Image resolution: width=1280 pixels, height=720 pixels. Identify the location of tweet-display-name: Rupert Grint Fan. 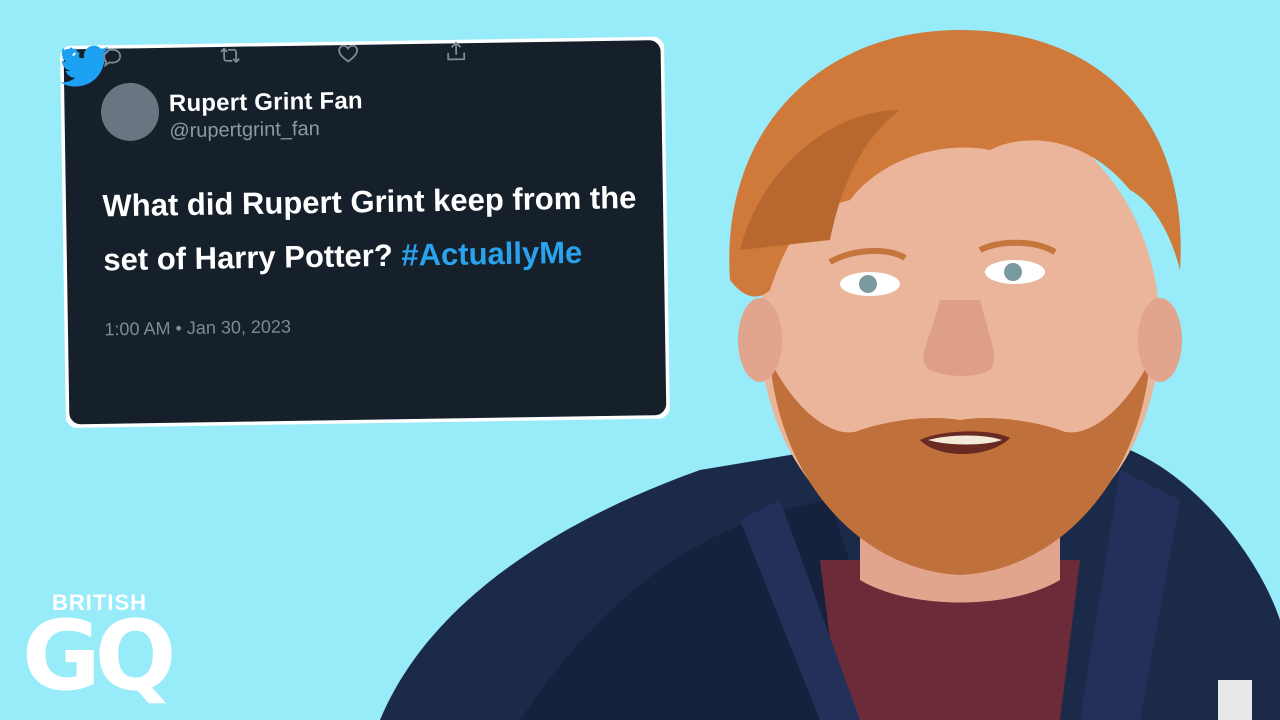
(265, 102).